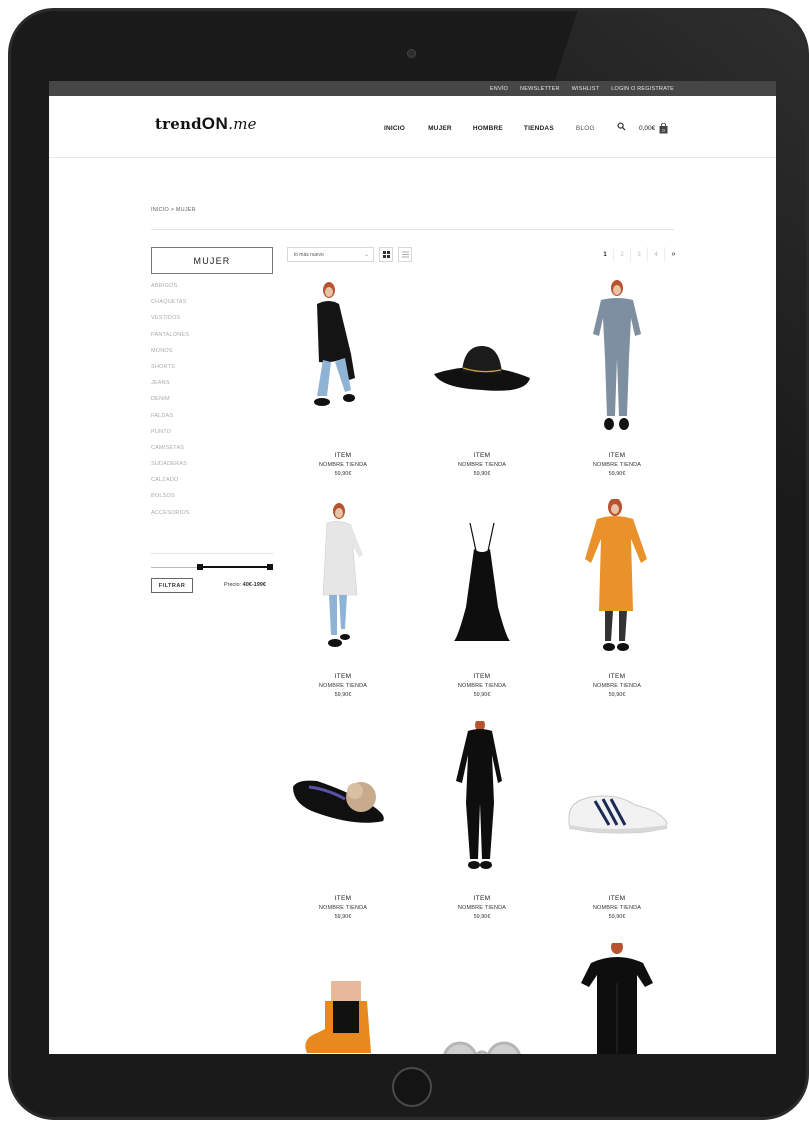 The image size is (809, 1123). Describe the element at coordinates (173, 210) in the screenshot. I see `breadcrumb: INICIO > MUJER` at that location.